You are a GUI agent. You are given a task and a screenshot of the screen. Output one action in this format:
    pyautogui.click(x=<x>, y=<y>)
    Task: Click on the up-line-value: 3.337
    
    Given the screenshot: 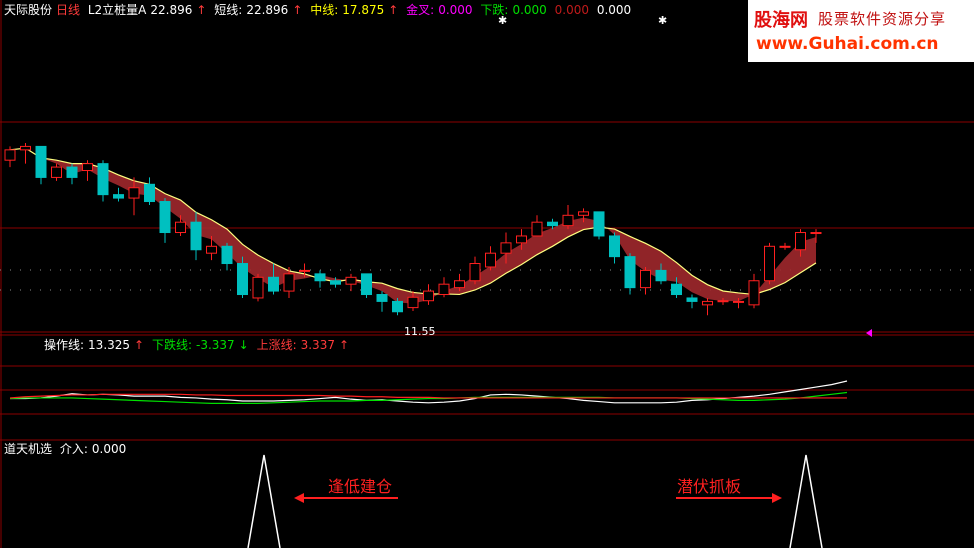 What is the action you would take?
    pyautogui.click(x=317, y=345)
    